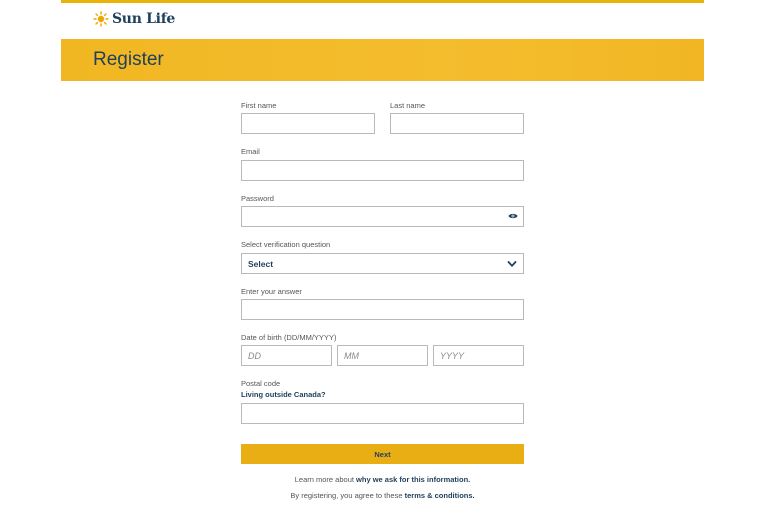  What do you see at coordinates (283, 394) in the screenshot?
I see `living-outside-canada-link: Living outside Canada?` at bounding box center [283, 394].